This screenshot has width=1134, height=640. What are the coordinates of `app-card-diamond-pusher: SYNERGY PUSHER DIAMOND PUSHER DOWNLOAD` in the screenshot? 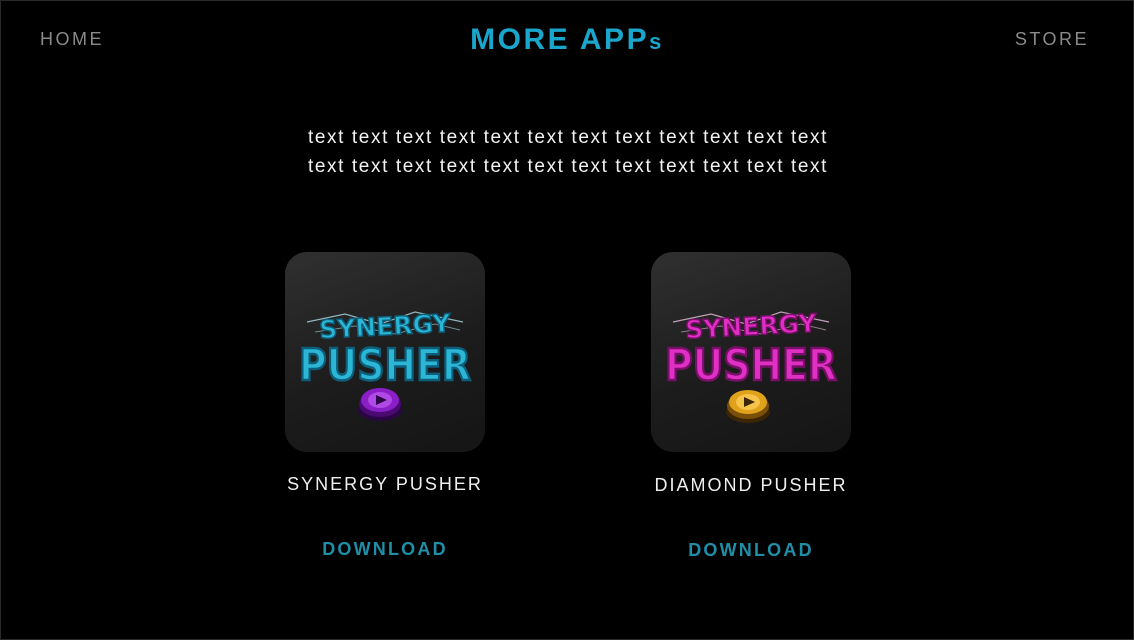 It's located at (751, 406).